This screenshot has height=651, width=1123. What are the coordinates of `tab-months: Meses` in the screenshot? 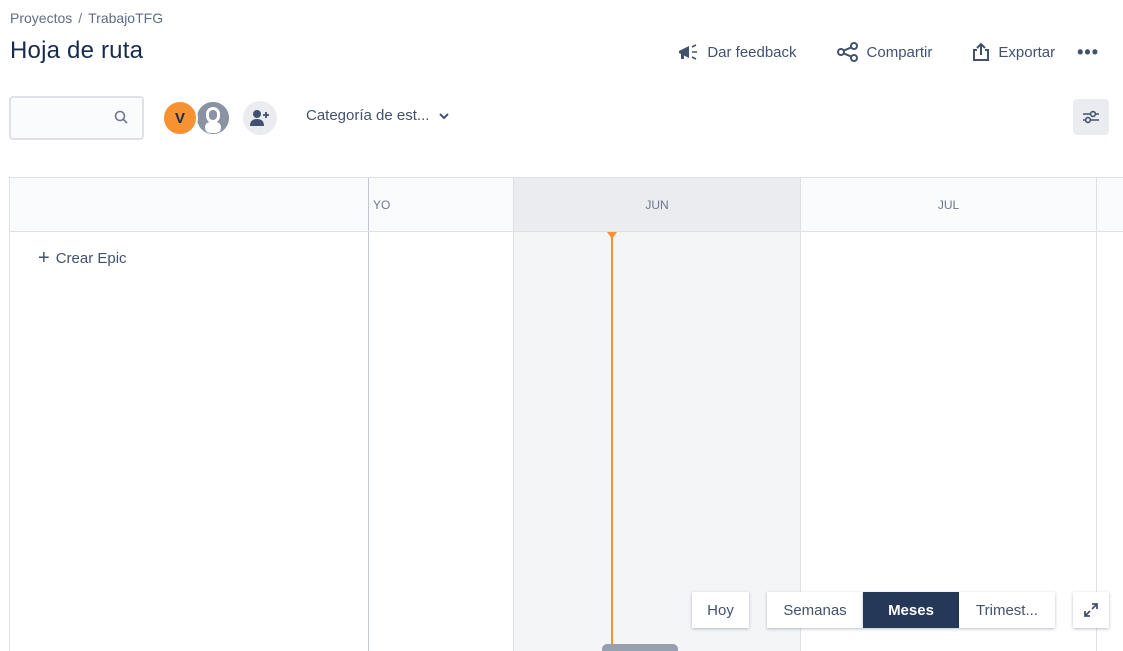 It's located at (911, 610).